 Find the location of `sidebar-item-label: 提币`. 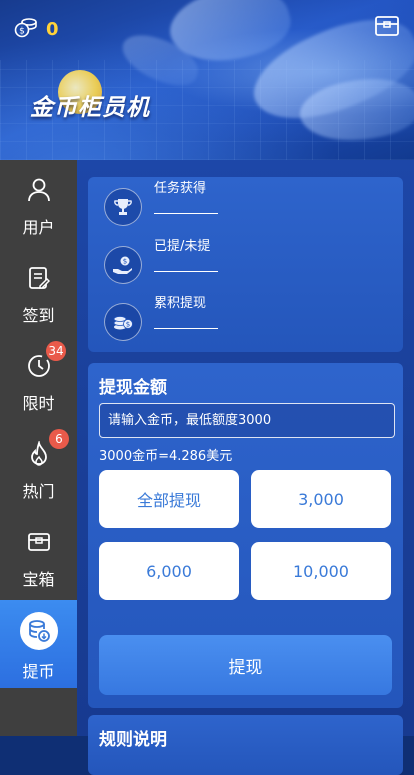

sidebar-item-label: 提币 is located at coordinates (38, 671).